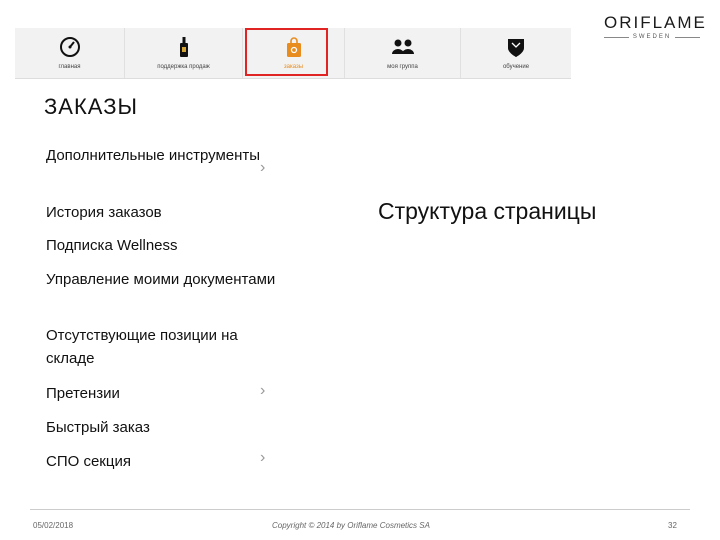 The height and width of the screenshot is (540, 720). What do you see at coordinates (142, 347) in the screenshot?
I see `menu-item-label: Отсутствующие позиции на складе` at bounding box center [142, 347].